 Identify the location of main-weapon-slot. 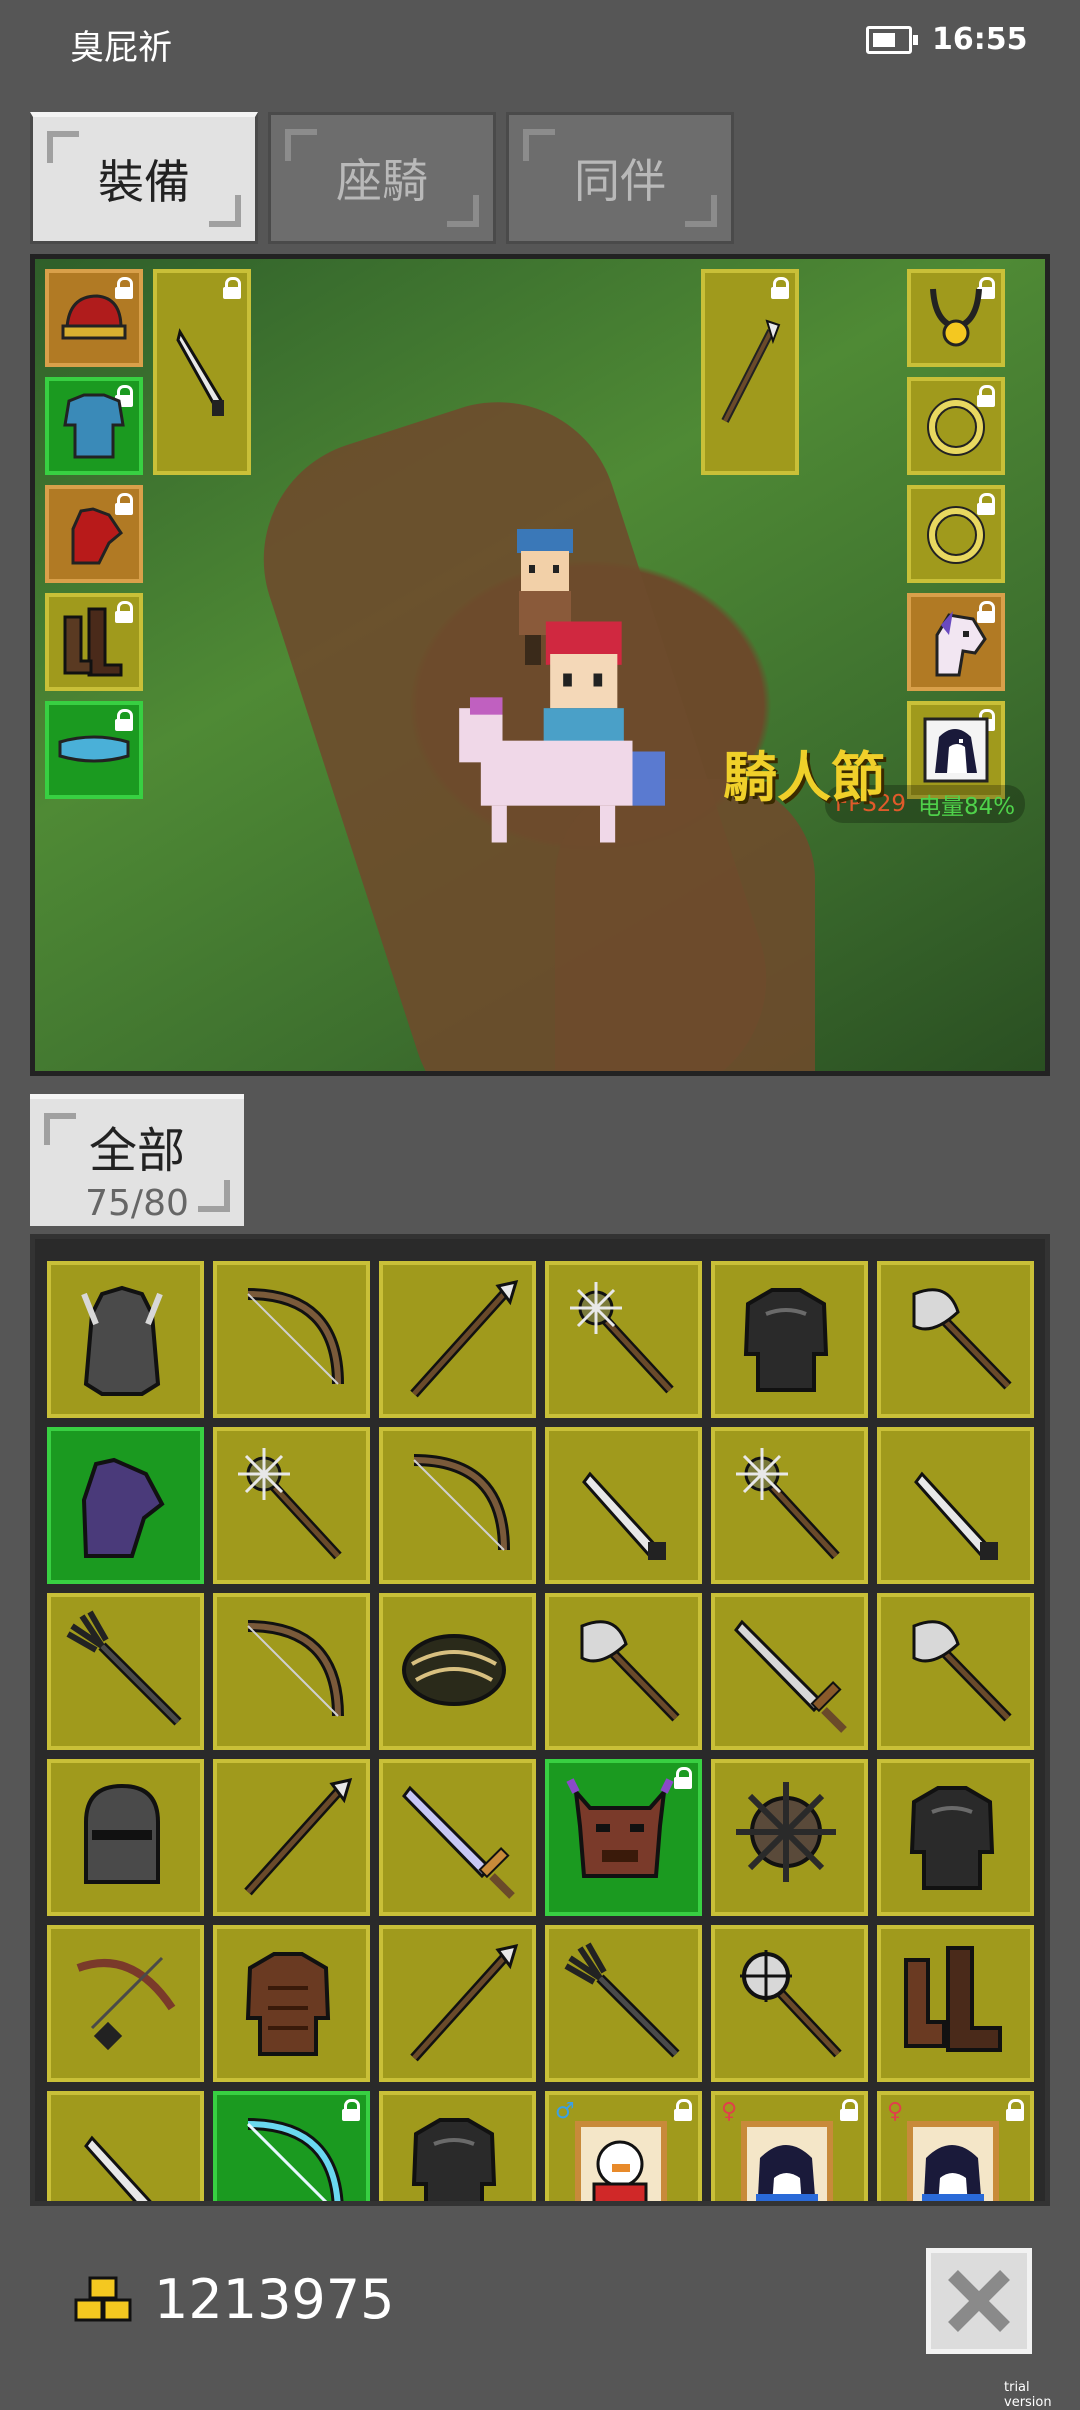
(750, 372).